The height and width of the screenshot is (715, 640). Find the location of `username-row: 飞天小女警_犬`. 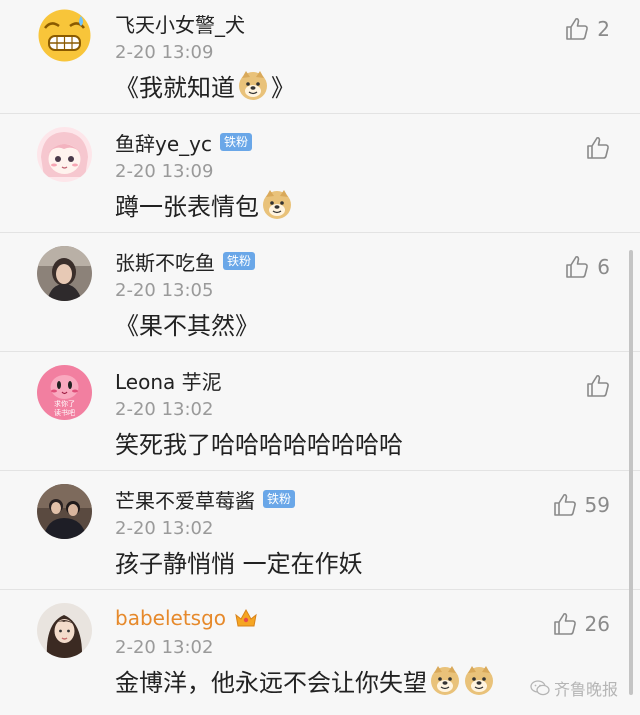

username-row: 飞天小女警_犬 is located at coordinates (180, 23).